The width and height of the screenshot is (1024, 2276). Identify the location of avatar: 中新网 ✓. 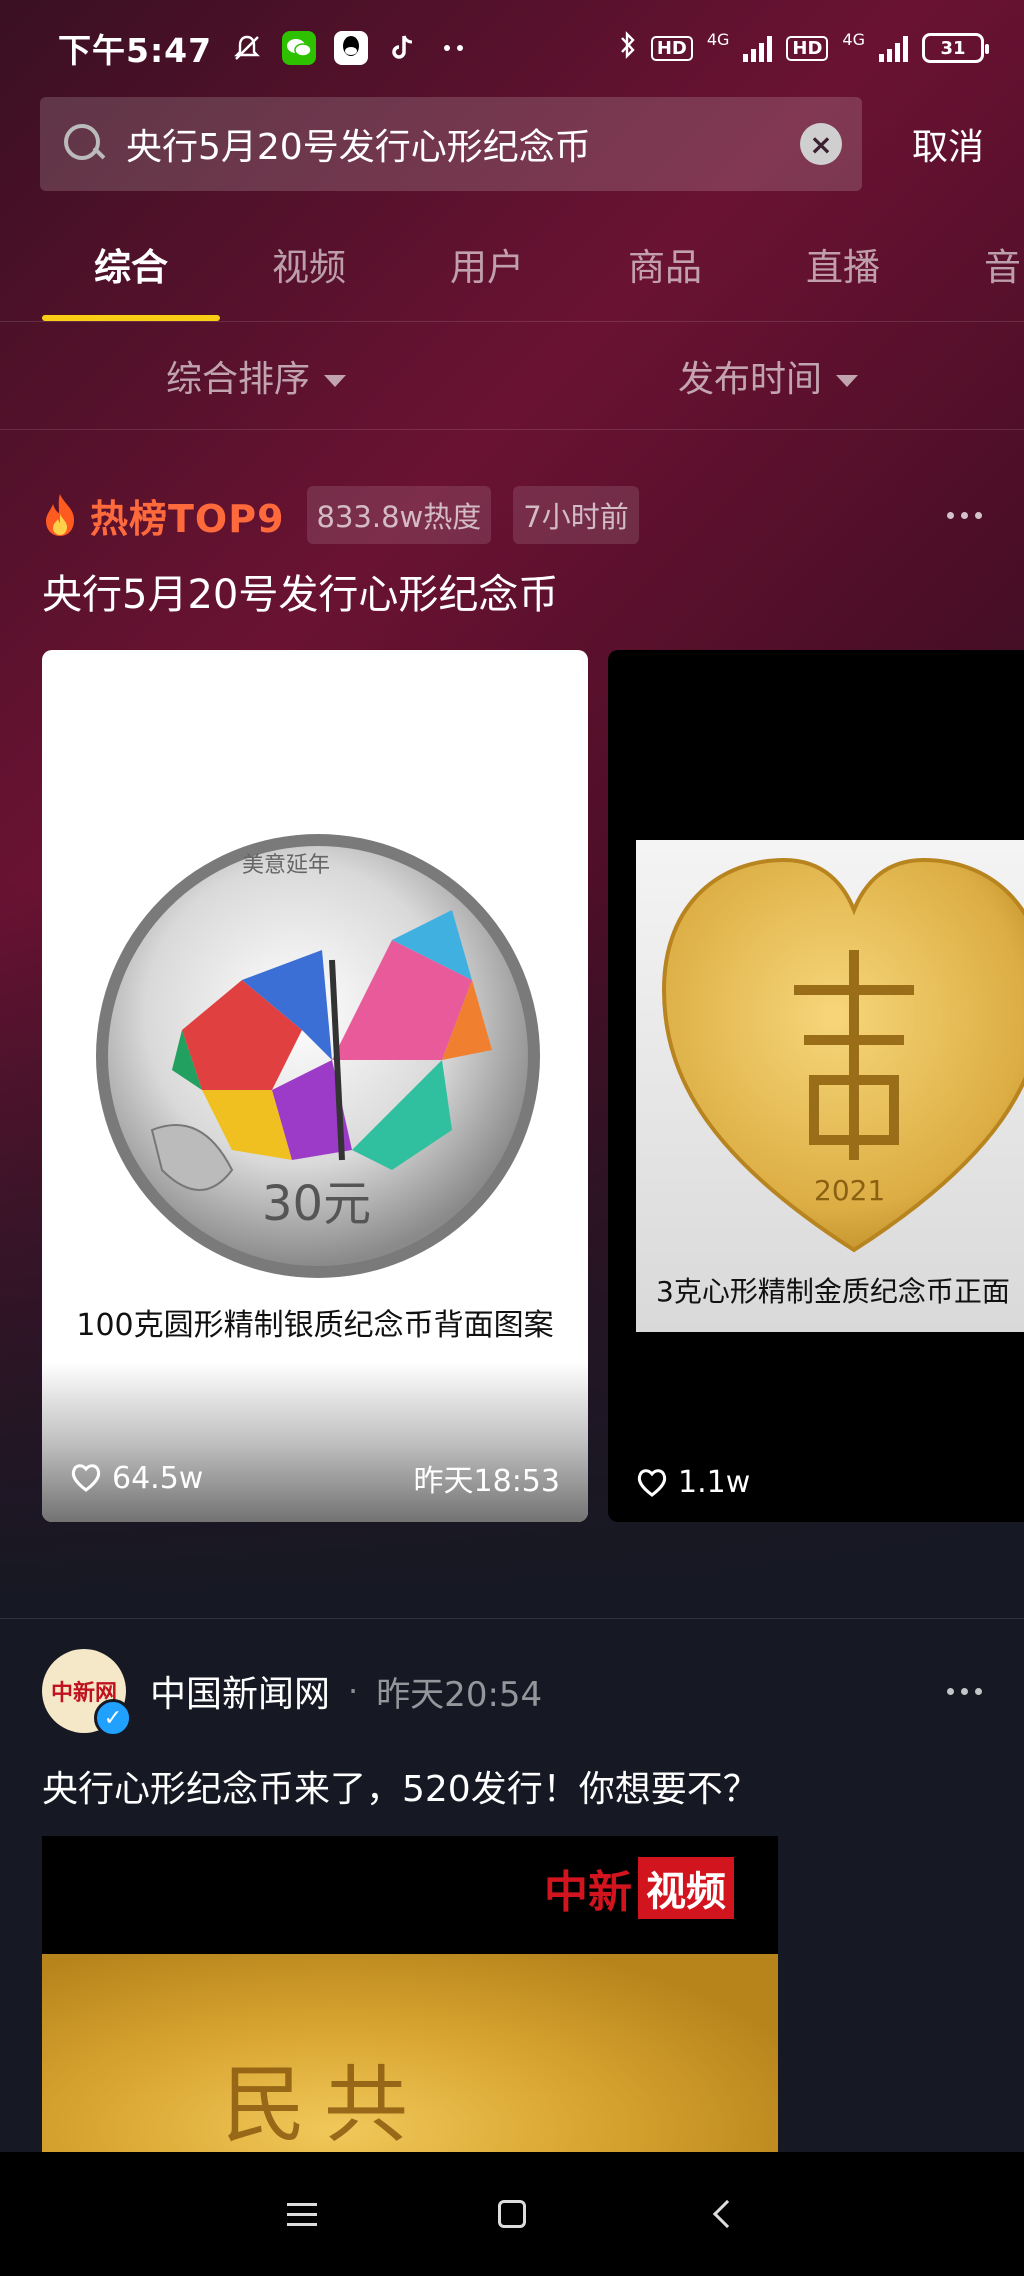
(87, 1693).